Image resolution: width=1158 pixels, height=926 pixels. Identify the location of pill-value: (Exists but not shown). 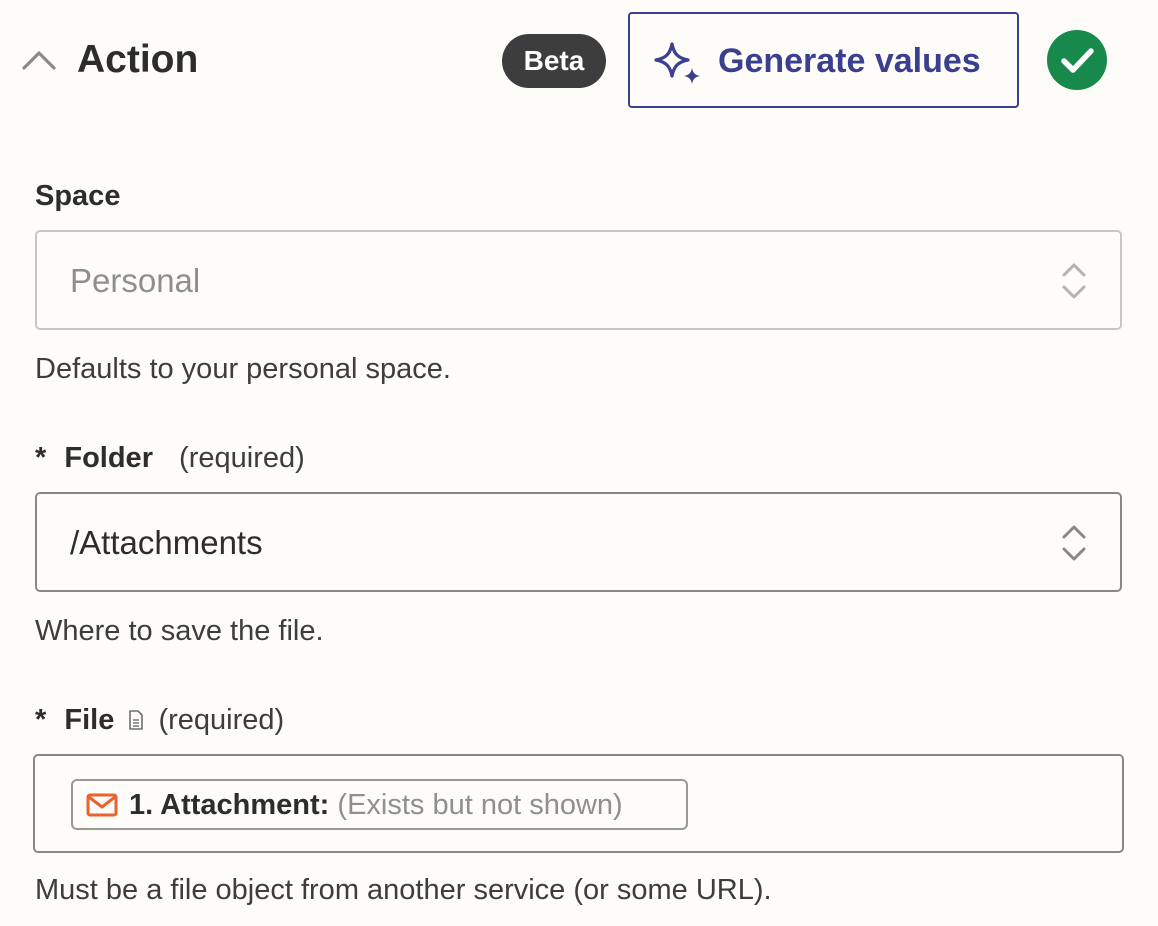
(480, 805).